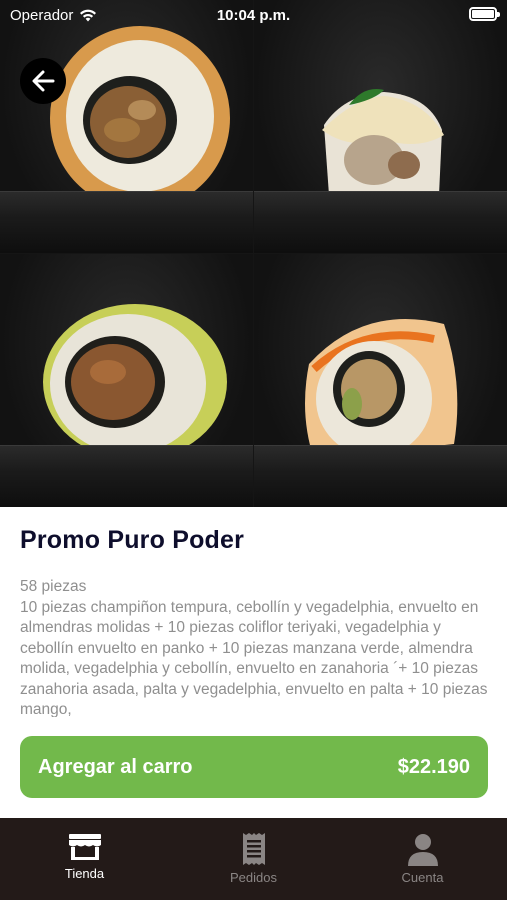 The height and width of the screenshot is (900, 507). I want to click on sushi-roll-carrot-image, so click(380, 380).